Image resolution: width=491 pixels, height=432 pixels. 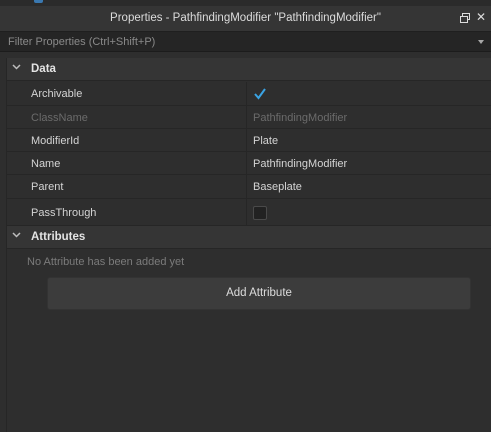 I want to click on property-value: Baseplate, so click(x=277, y=187).